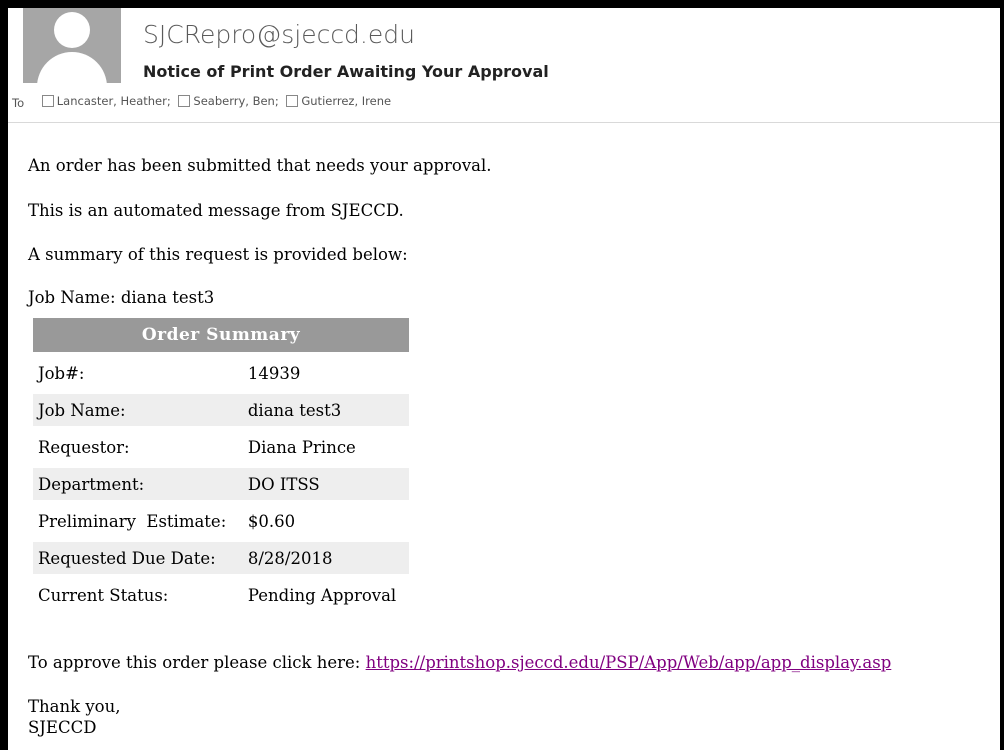  What do you see at coordinates (132, 521) in the screenshot?
I see `row-label: Preliminary Estimate:` at bounding box center [132, 521].